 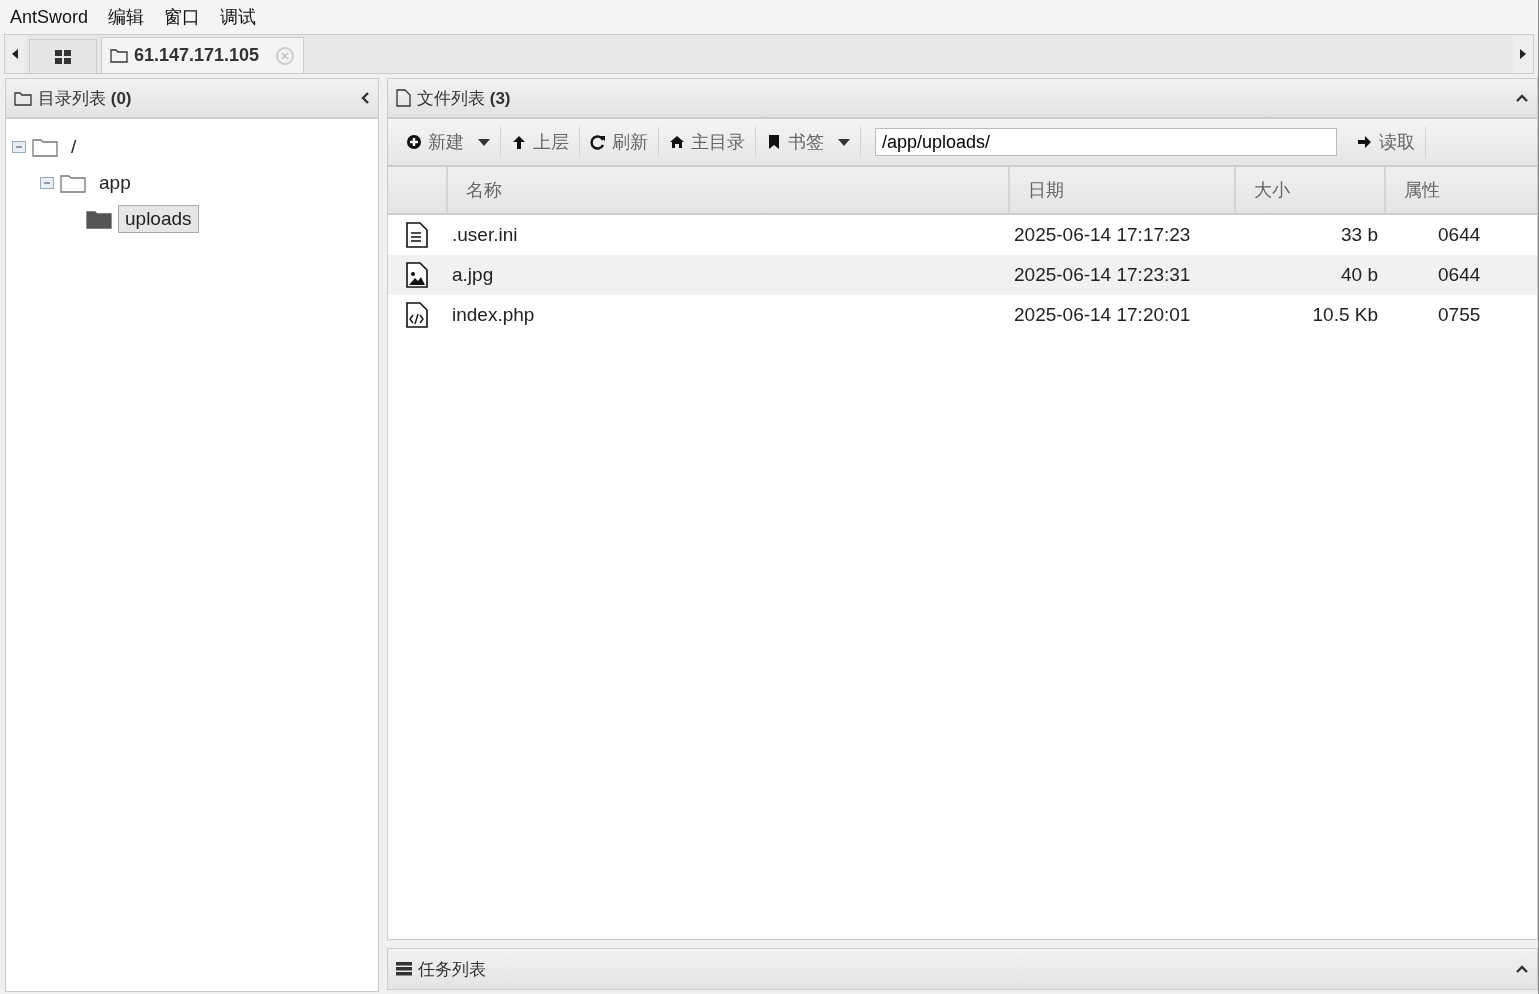 I want to click on right-triangle-icon, so click(x=1523, y=54).